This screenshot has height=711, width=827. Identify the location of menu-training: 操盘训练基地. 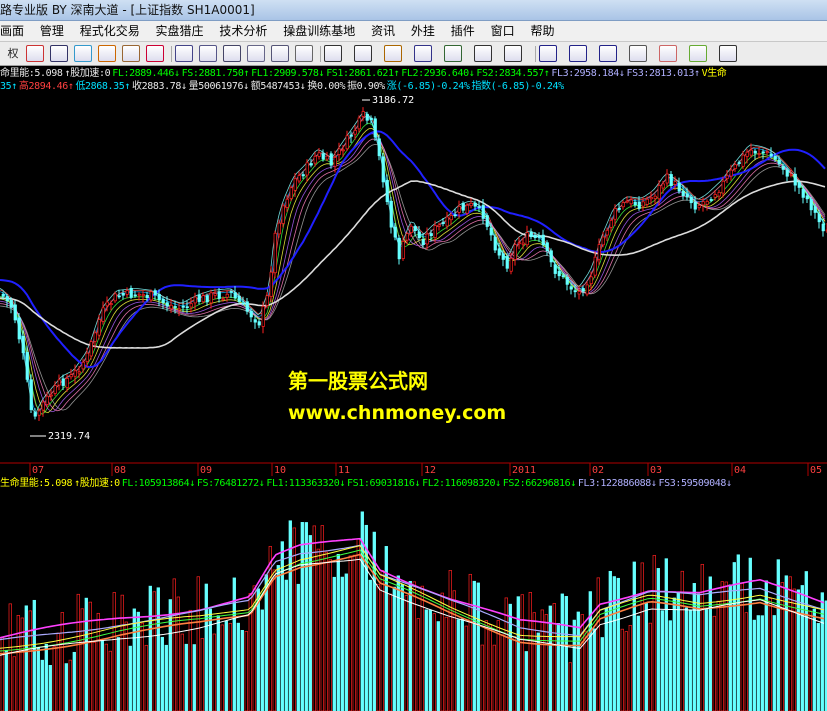
(319, 31).